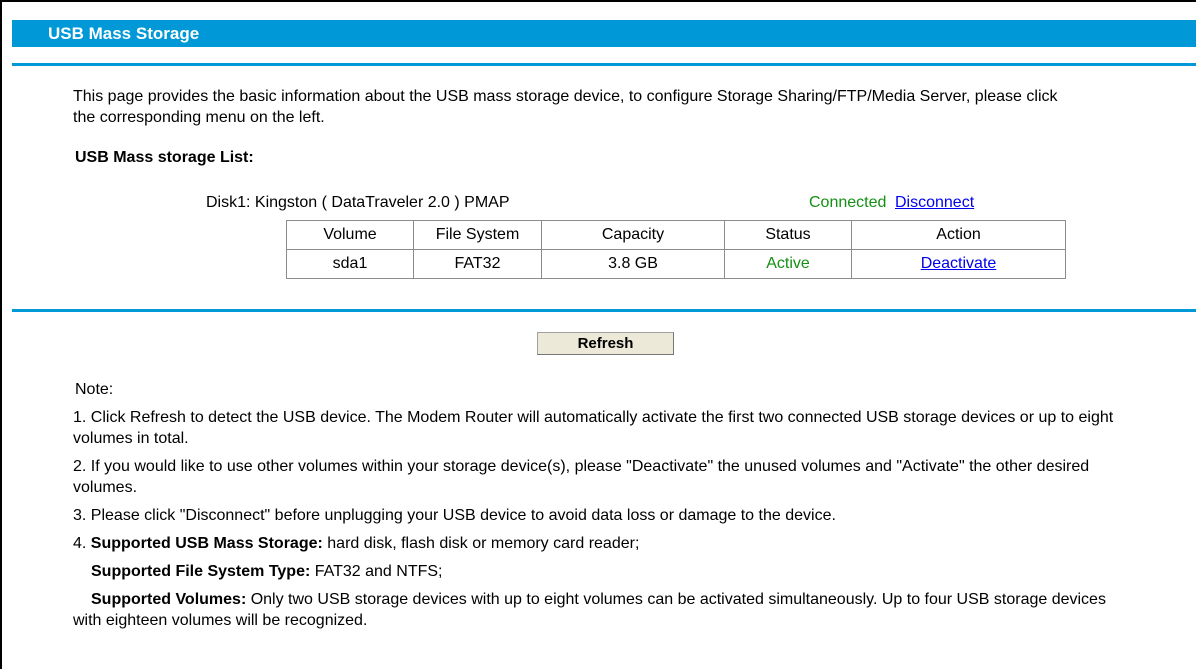 The height and width of the screenshot is (669, 1196). I want to click on note-number: 4., so click(82, 543).